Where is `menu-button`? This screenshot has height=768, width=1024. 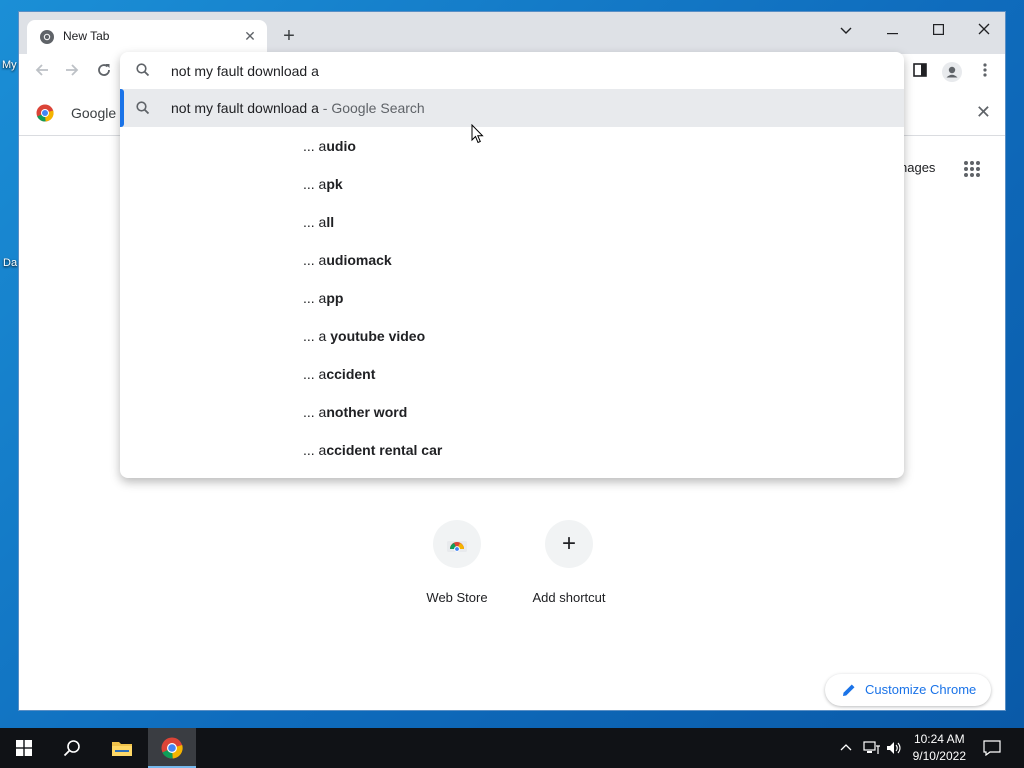
menu-button is located at coordinates (985, 73).